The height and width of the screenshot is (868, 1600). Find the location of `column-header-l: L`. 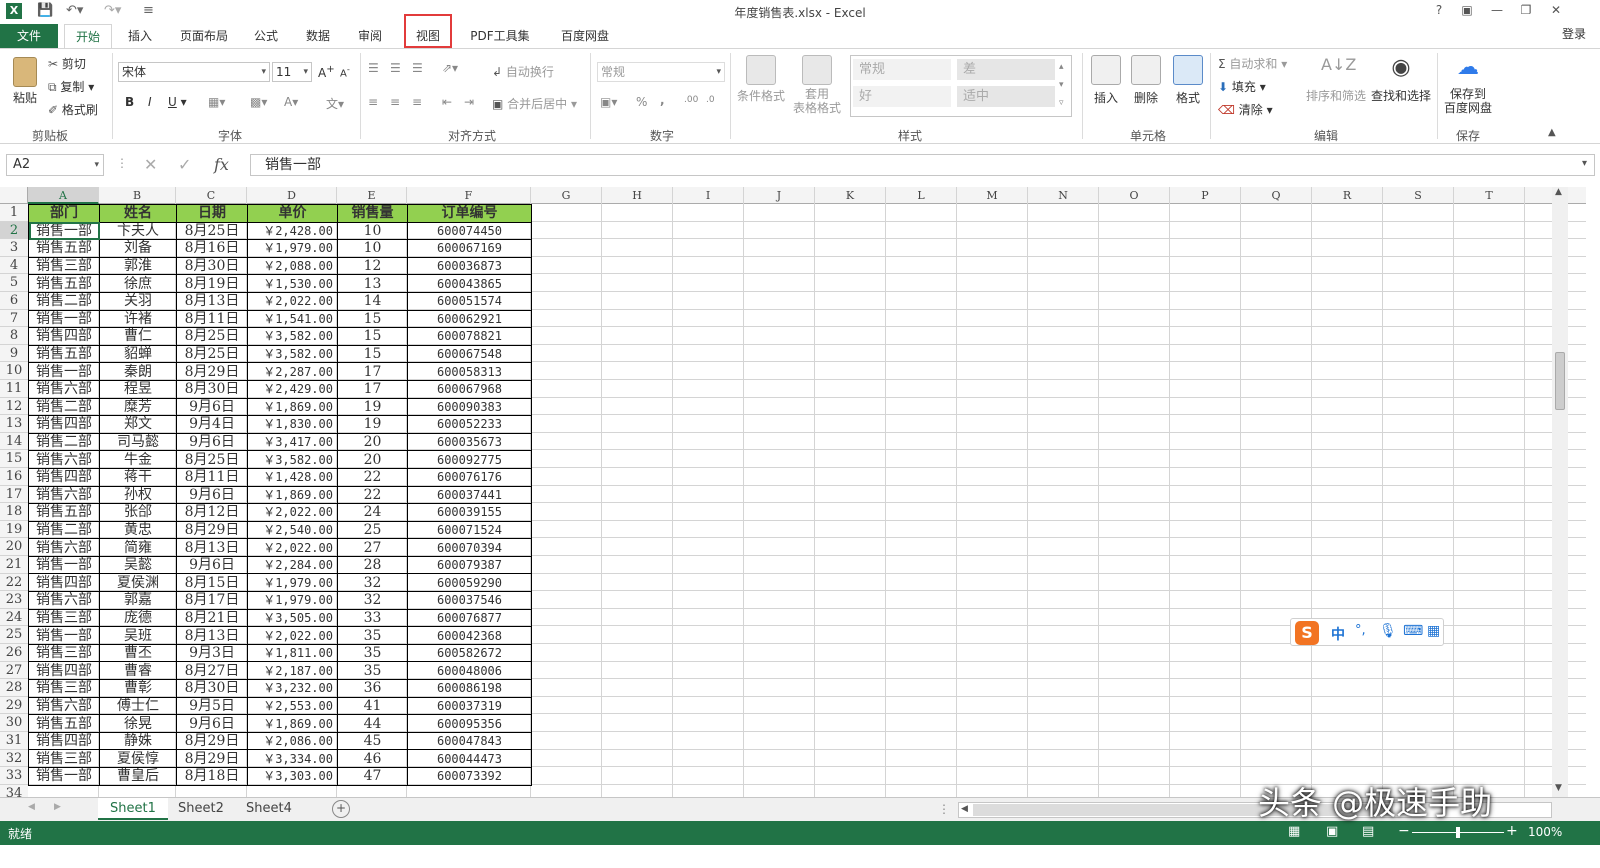

column-header-l: L is located at coordinates (921, 195).